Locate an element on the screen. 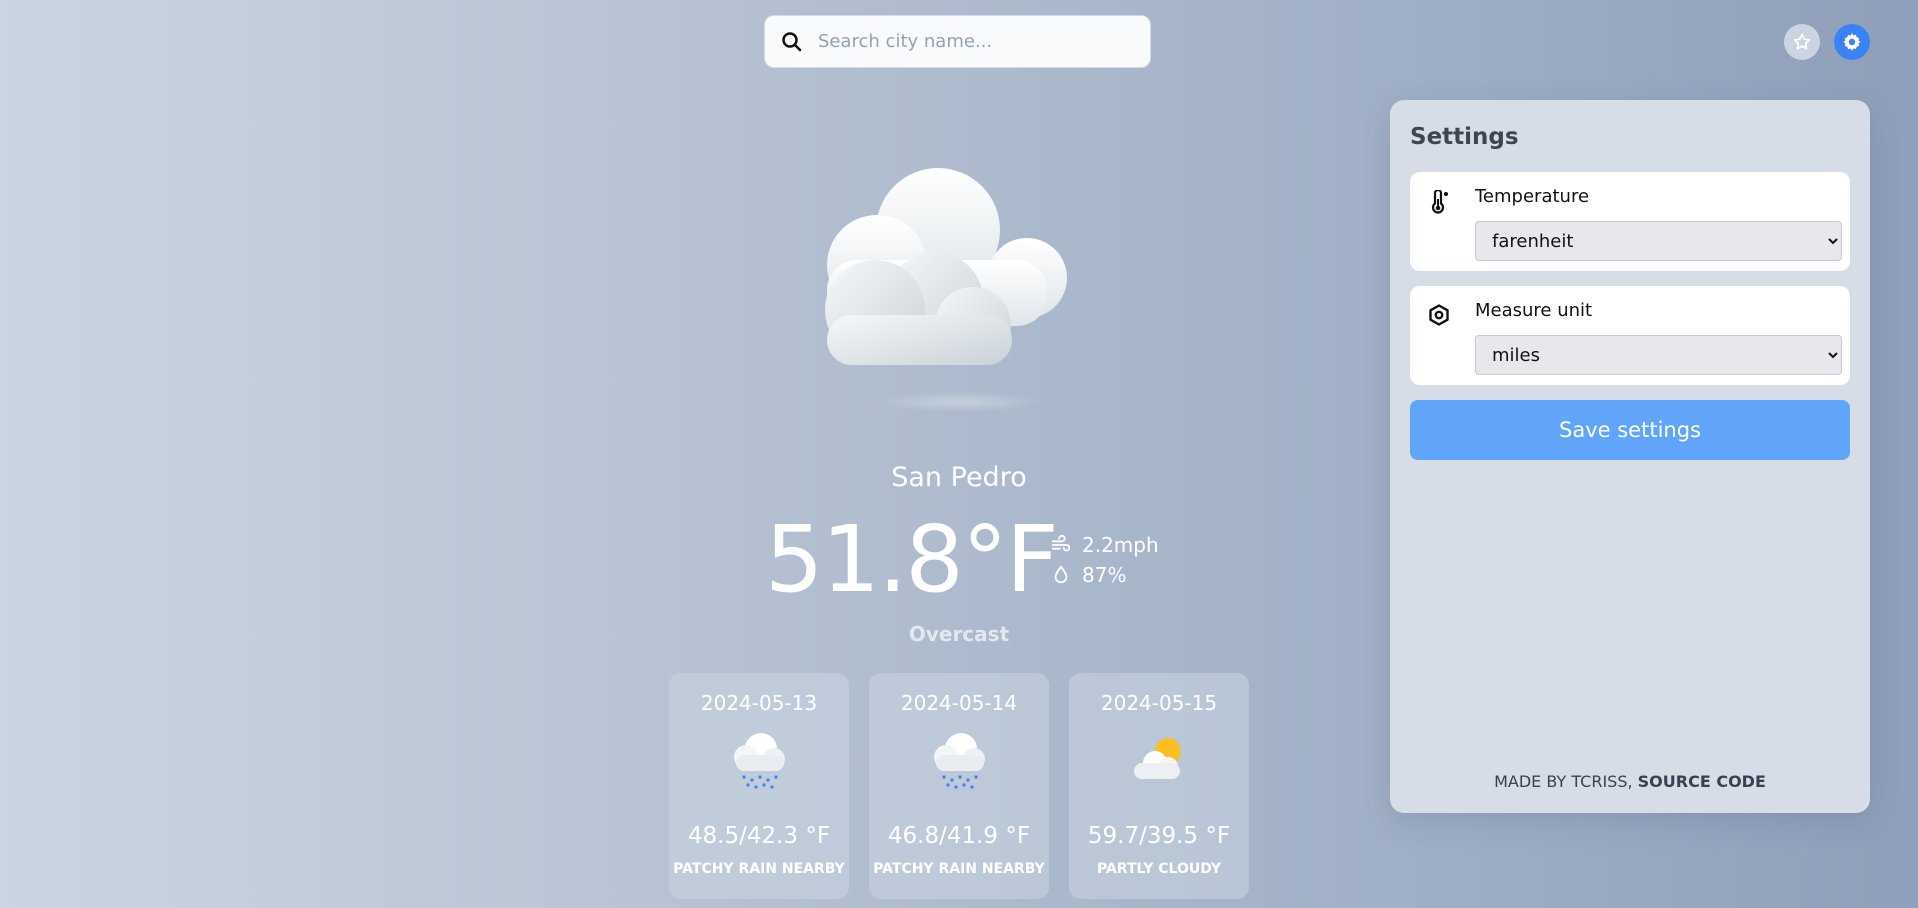  forecast-date: 2024-05-15 is located at coordinates (1159, 703).